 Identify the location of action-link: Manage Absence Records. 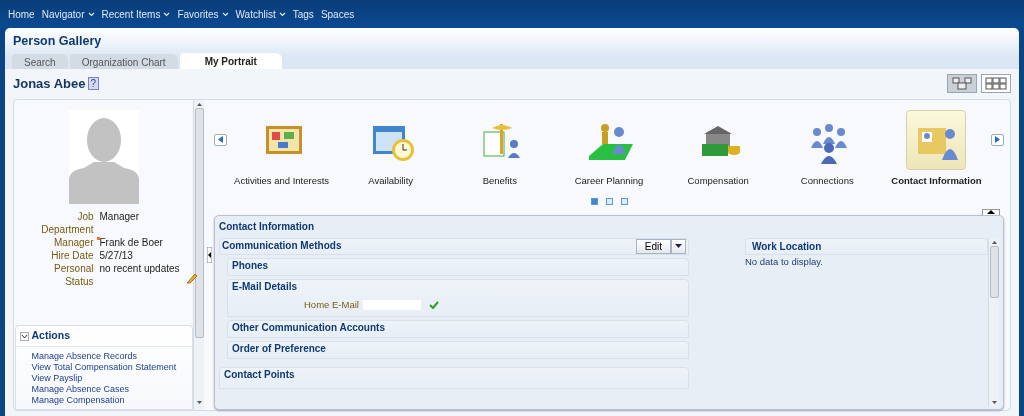
(84, 356).